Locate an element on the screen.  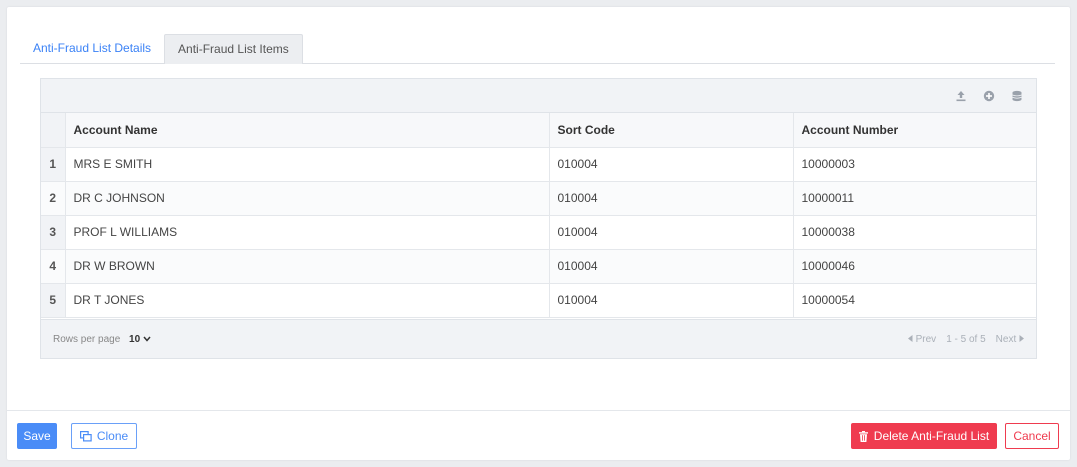
table-header-row: Account Name Sort Code Account Number is located at coordinates (538, 130).